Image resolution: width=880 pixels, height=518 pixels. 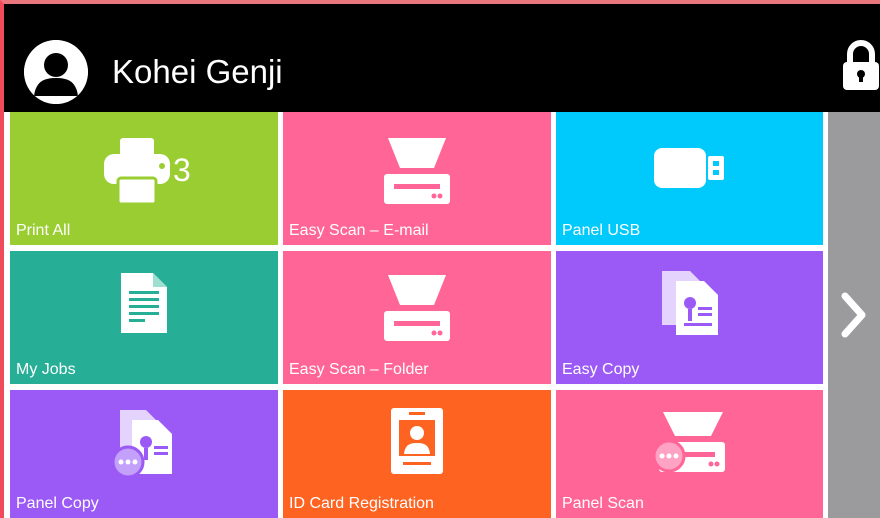 What do you see at coordinates (359, 369) in the screenshot?
I see `tile-label: Easy Scan – Folder` at bounding box center [359, 369].